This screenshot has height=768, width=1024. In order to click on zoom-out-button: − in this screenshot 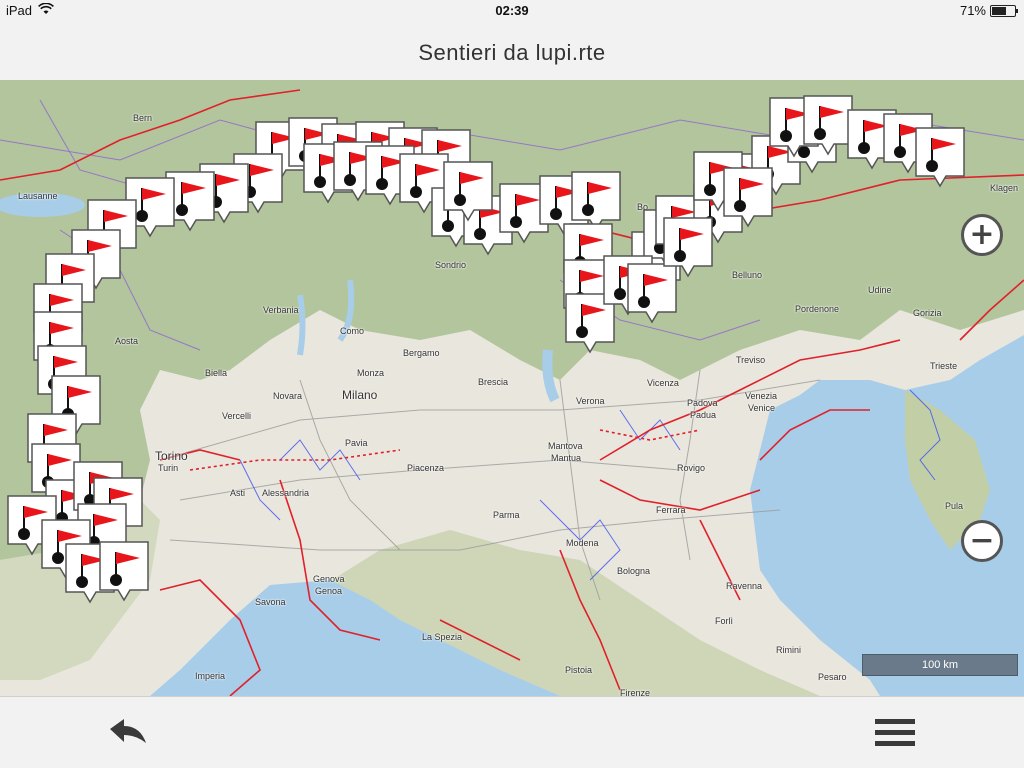, I will do `click(982, 541)`.